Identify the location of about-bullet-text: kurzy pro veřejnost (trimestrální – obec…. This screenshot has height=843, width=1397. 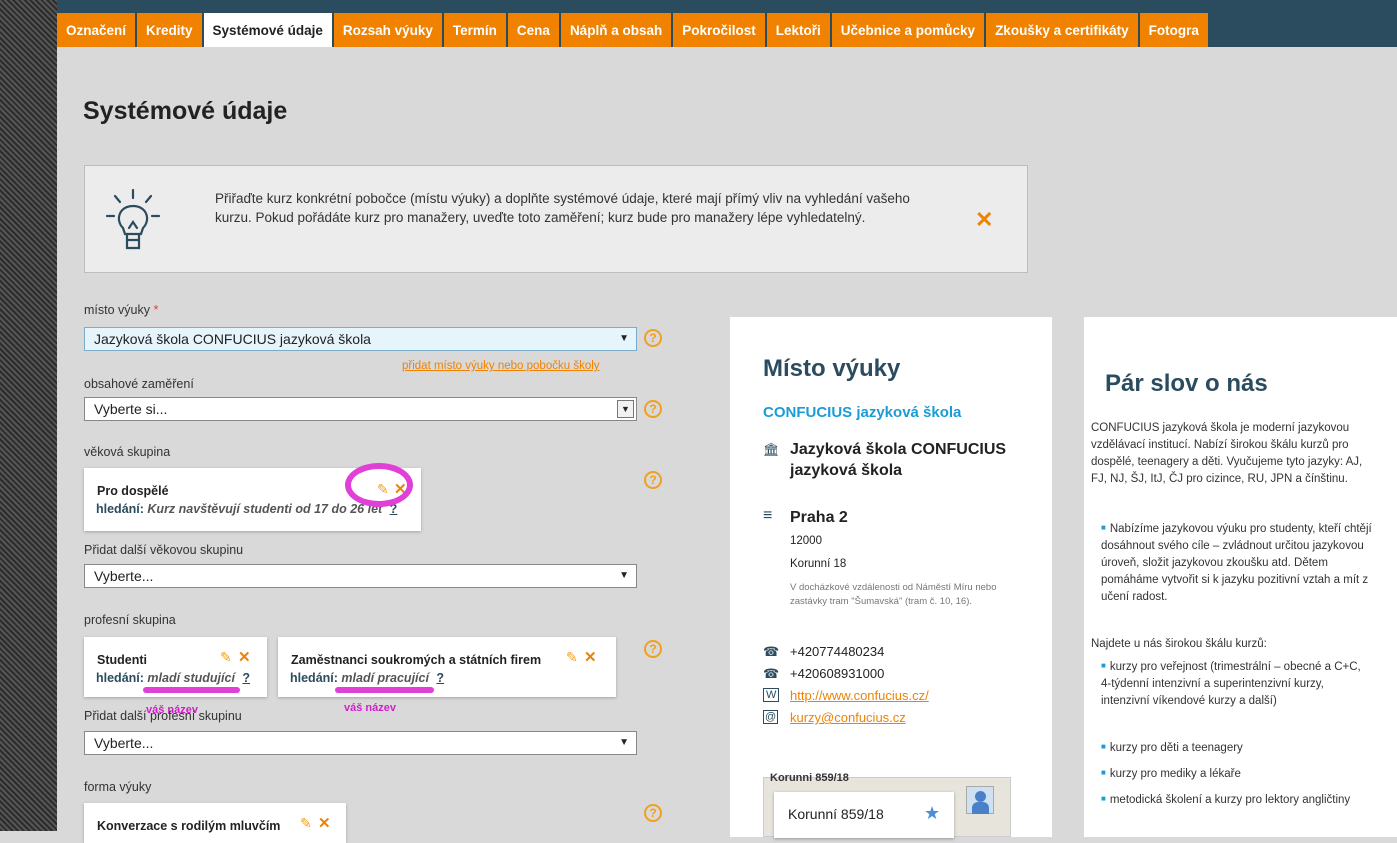
(1231, 684).